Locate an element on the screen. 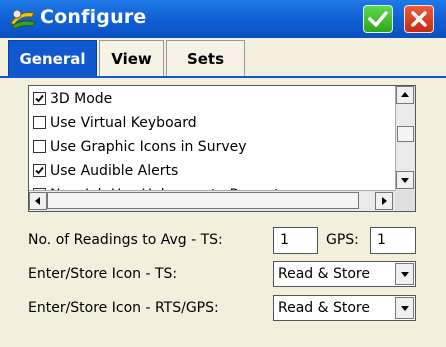 The image size is (446, 347). enter-store-rts-select: Read & Store is located at coordinates (344, 308).